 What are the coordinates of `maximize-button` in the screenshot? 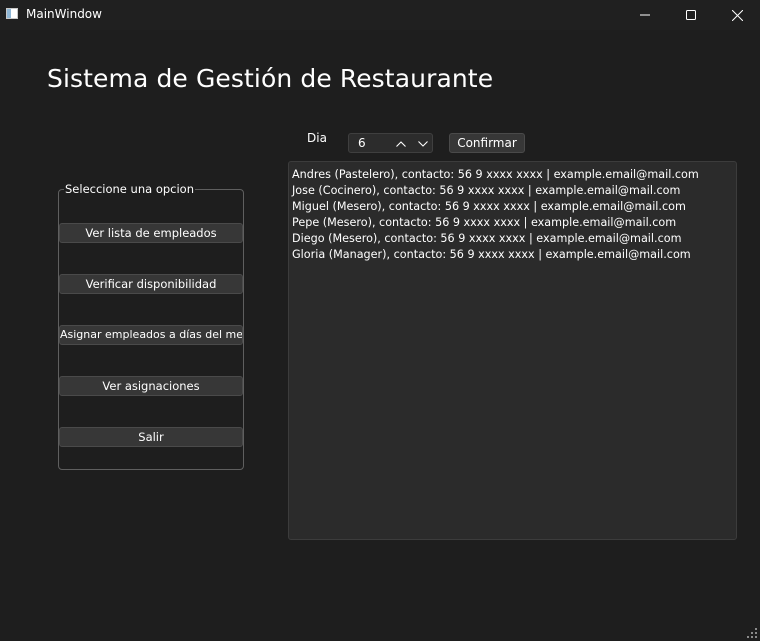 It's located at (691, 15).